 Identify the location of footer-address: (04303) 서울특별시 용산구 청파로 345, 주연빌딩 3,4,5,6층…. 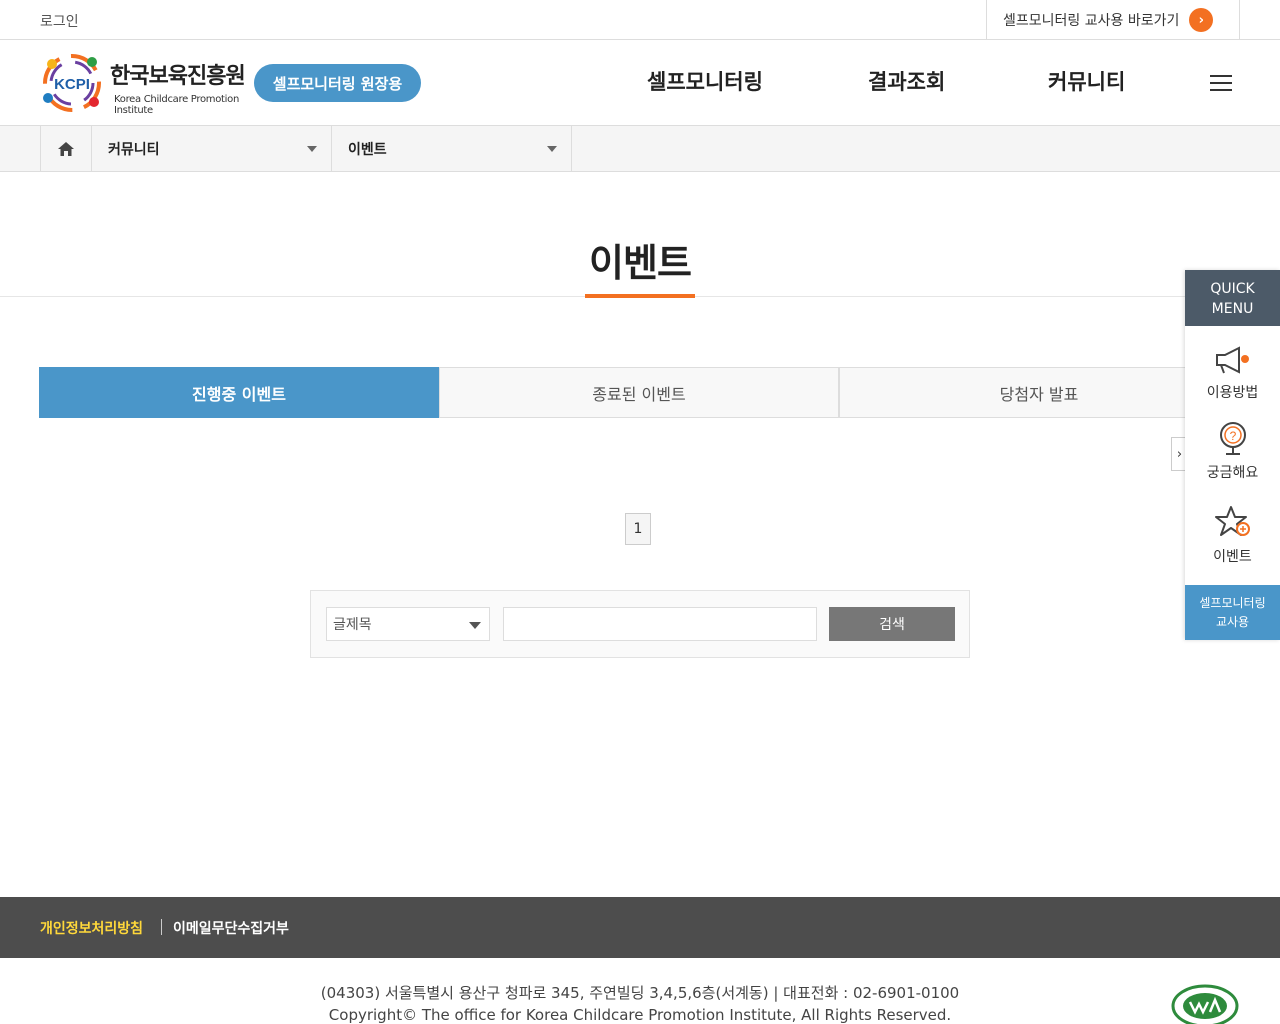
(640, 993).